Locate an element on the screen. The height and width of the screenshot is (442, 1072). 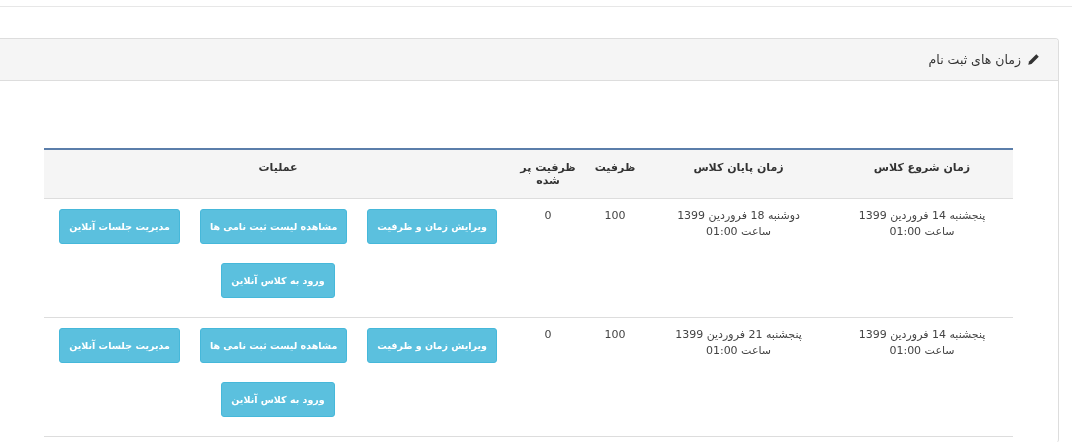
column-header: زمان شروع کلاس is located at coordinates (922, 167).